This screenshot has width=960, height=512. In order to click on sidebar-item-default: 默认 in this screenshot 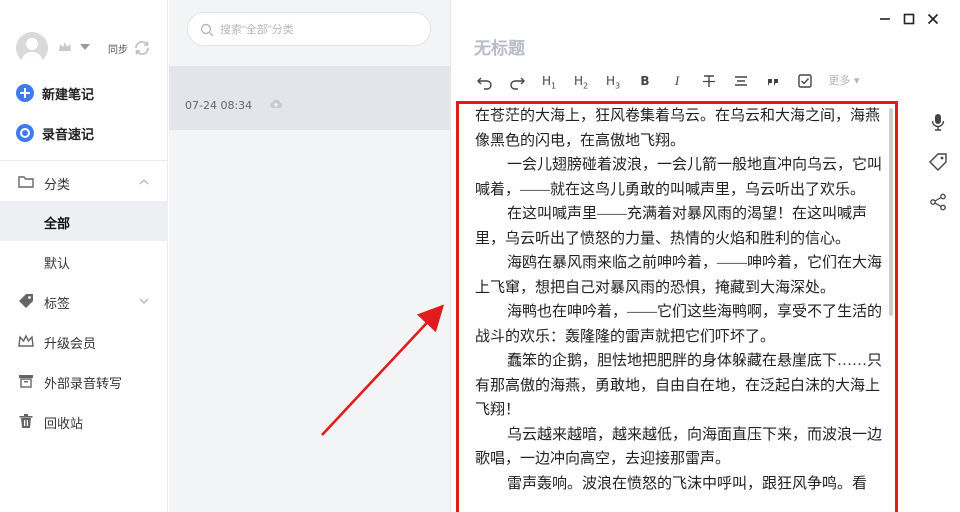, I will do `click(84, 261)`.